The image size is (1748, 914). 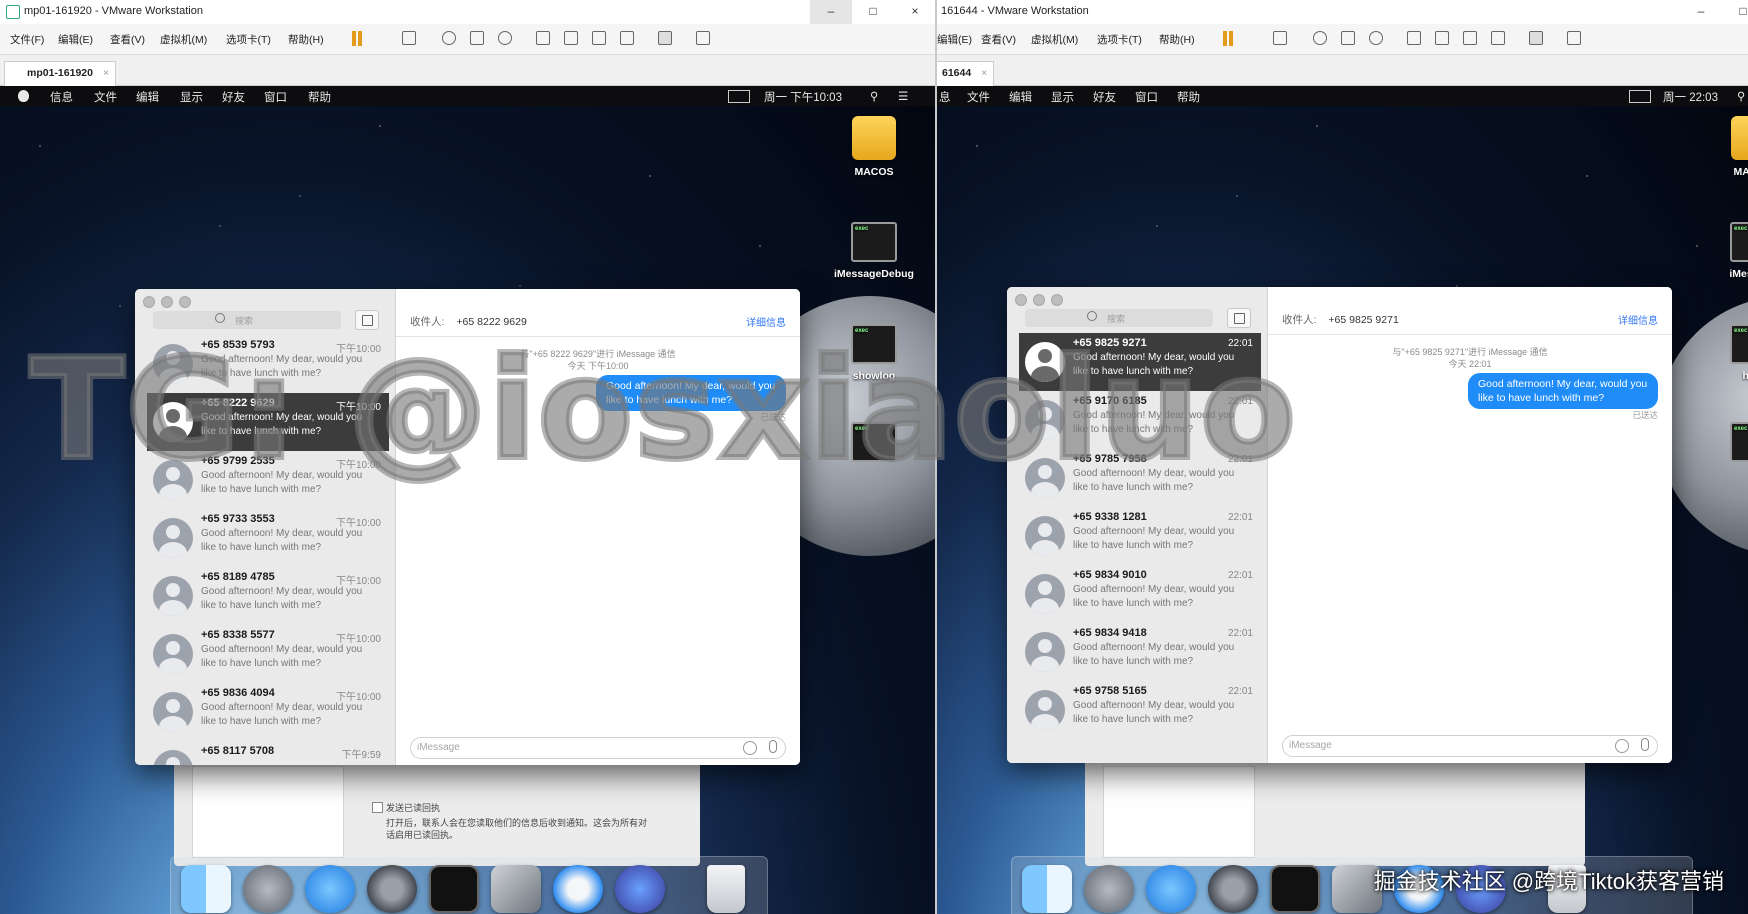 I want to click on trash-icon, so click(x=726, y=889).